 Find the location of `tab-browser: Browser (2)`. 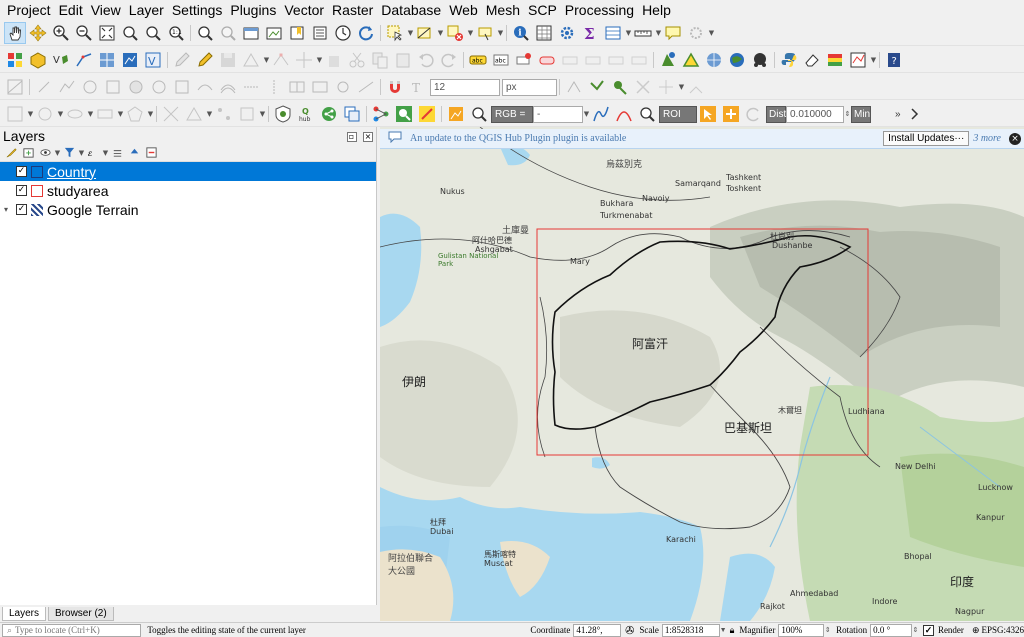

tab-browser: Browser (2) is located at coordinates (81, 614).